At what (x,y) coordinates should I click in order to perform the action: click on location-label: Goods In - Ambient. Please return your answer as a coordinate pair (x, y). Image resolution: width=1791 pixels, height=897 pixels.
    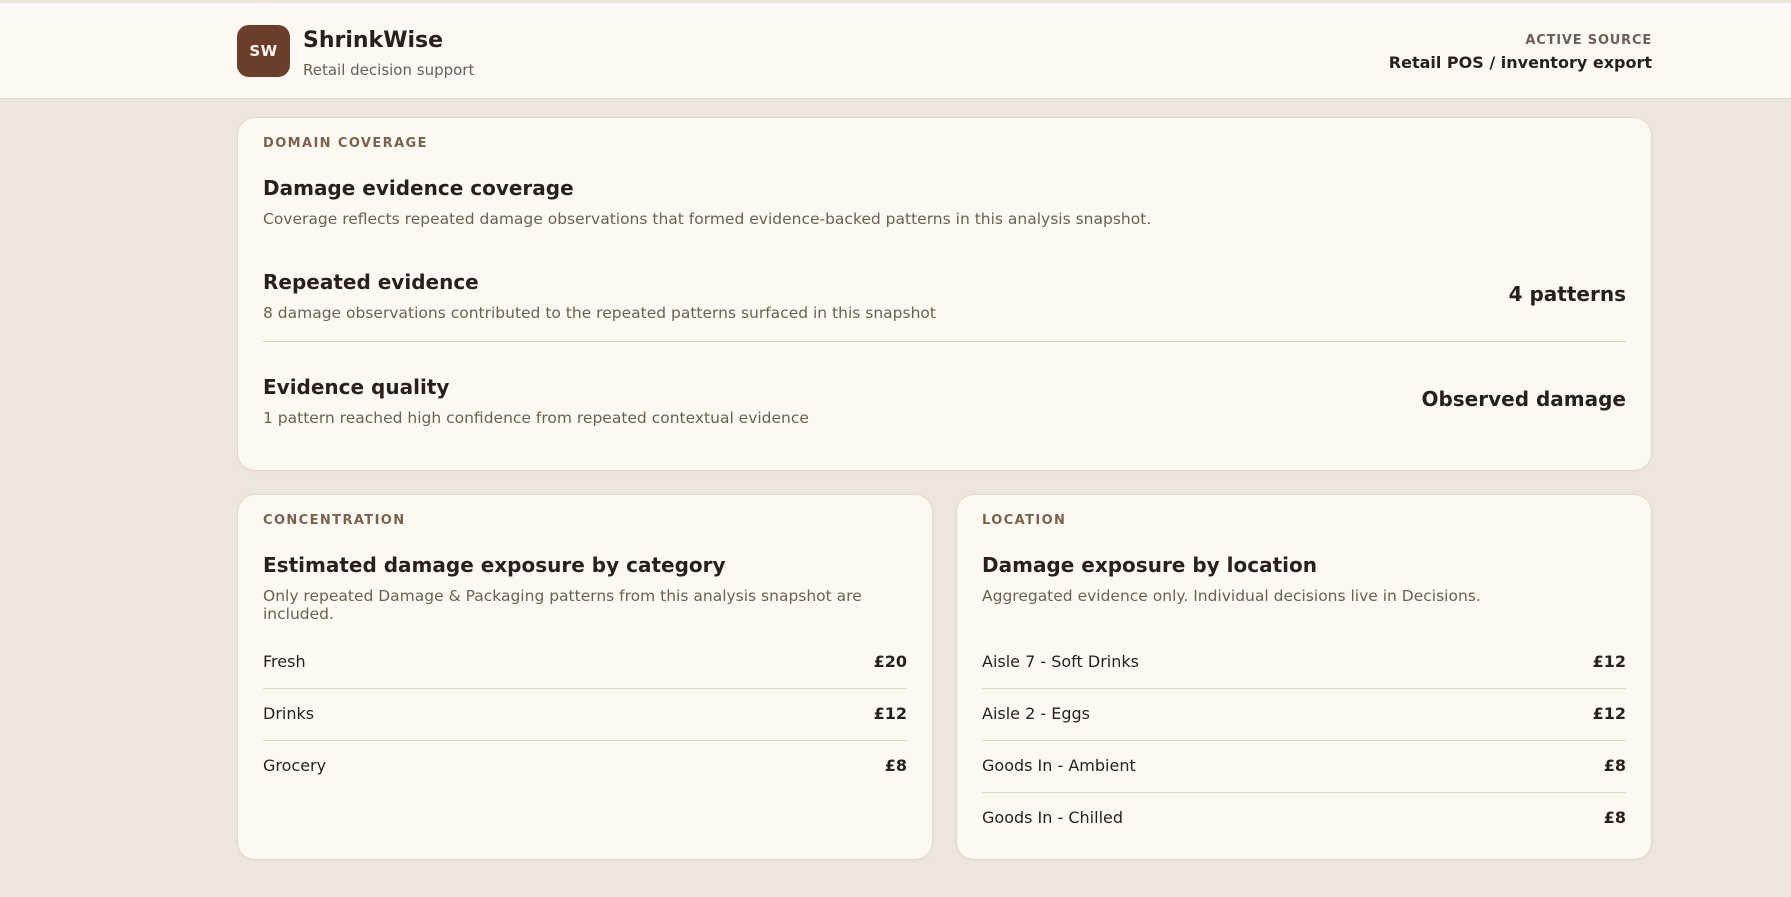
    Looking at the image, I should click on (1059, 765).